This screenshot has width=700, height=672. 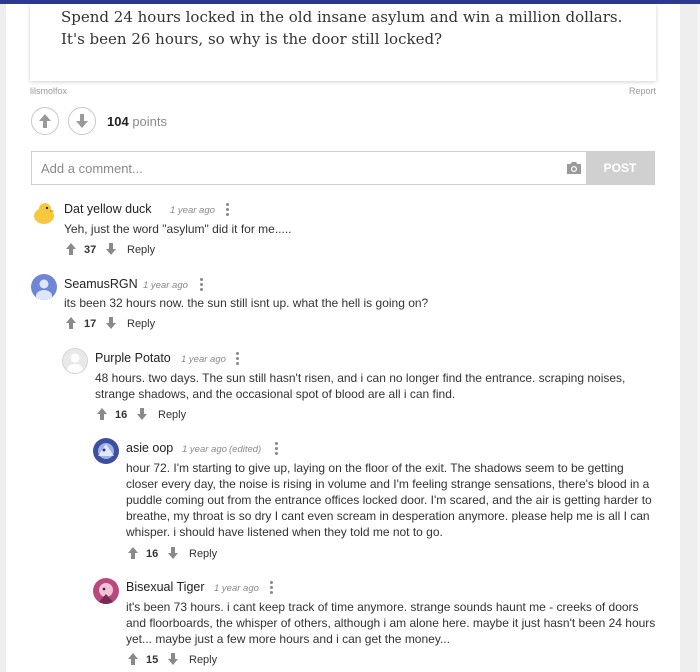 I want to click on comment-author: asie oop, so click(x=149, y=448).